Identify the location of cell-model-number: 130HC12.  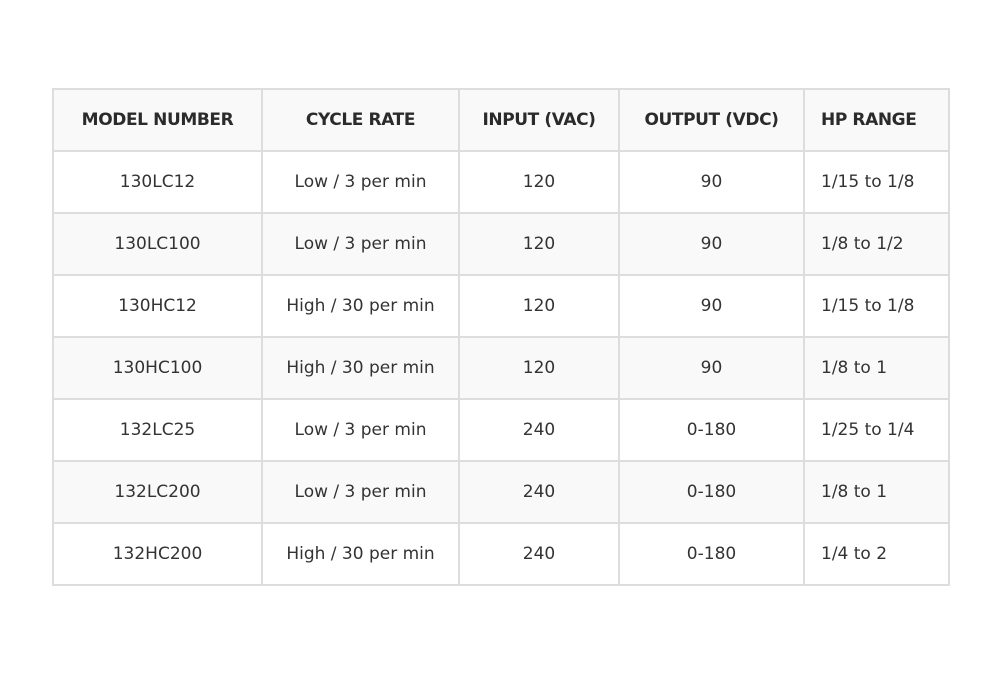
(157, 306).